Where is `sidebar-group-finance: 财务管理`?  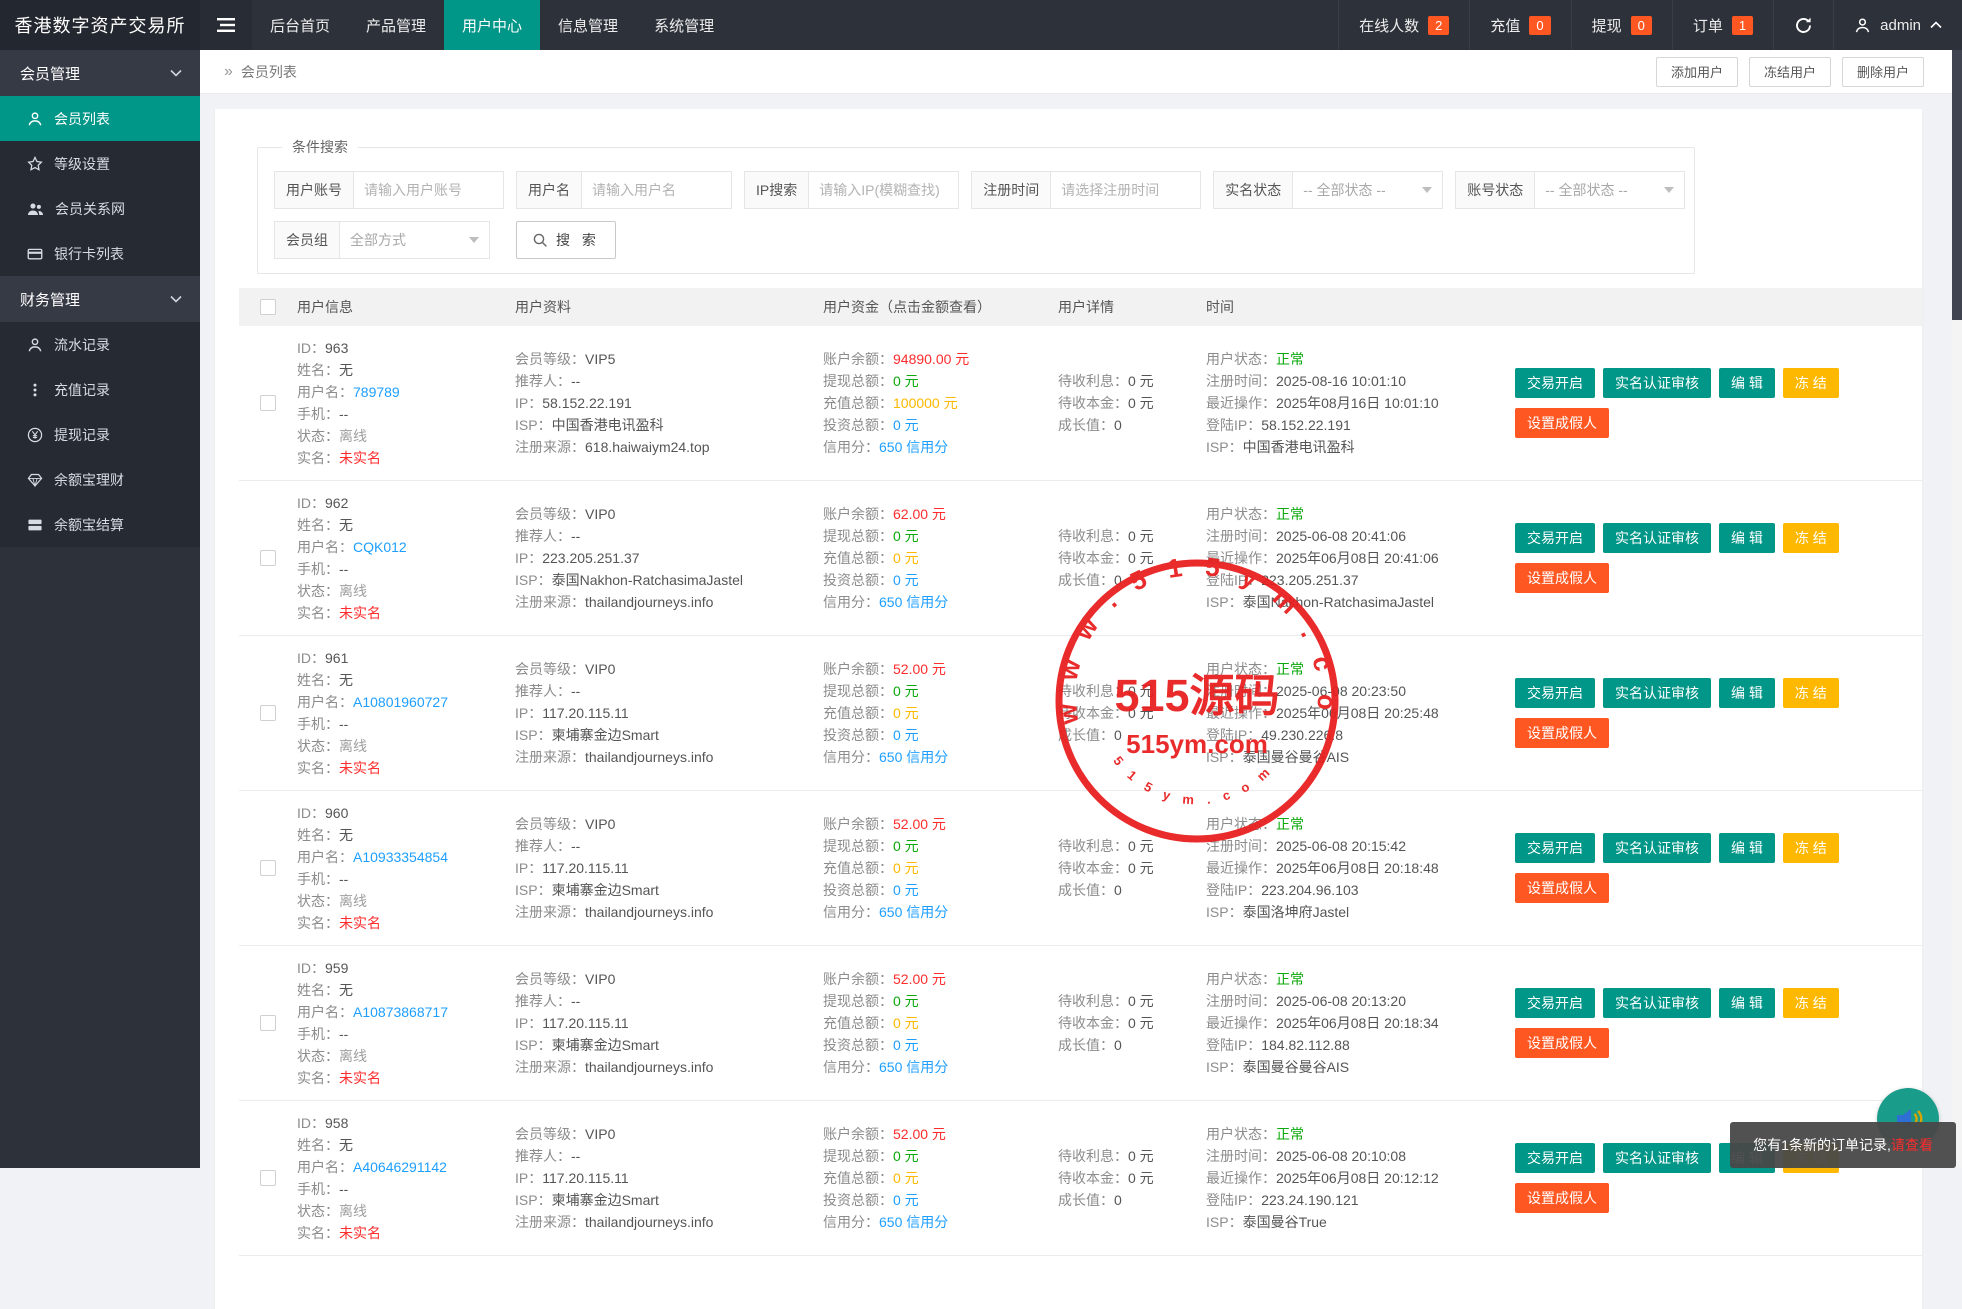
sidebar-group-finance: 财务管理 is located at coordinates (100, 299).